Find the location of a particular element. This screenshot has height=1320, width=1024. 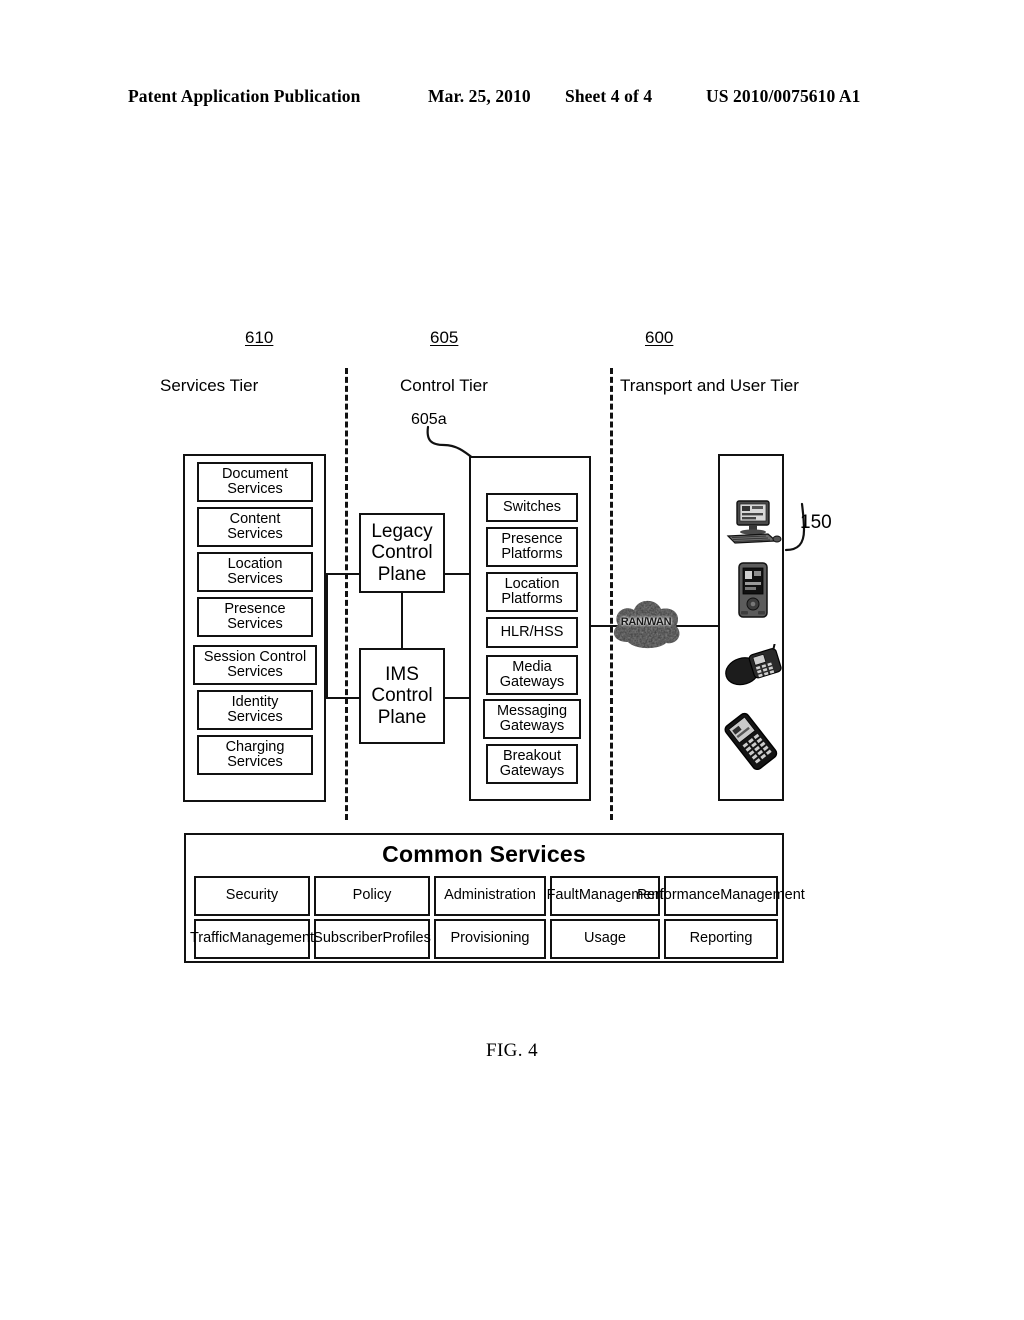

services-box-identity-services: Identity Services is located at coordinates (255, 710).